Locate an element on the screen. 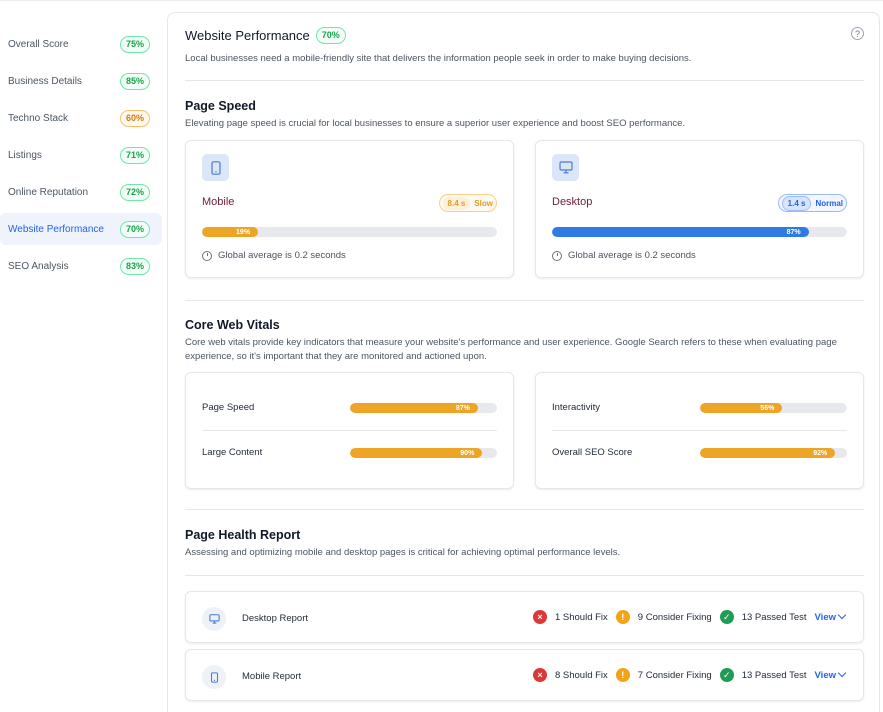 This screenshot has height=712, width=883. sidebar-item-label: Business Details is located at coordinates (45, 81).